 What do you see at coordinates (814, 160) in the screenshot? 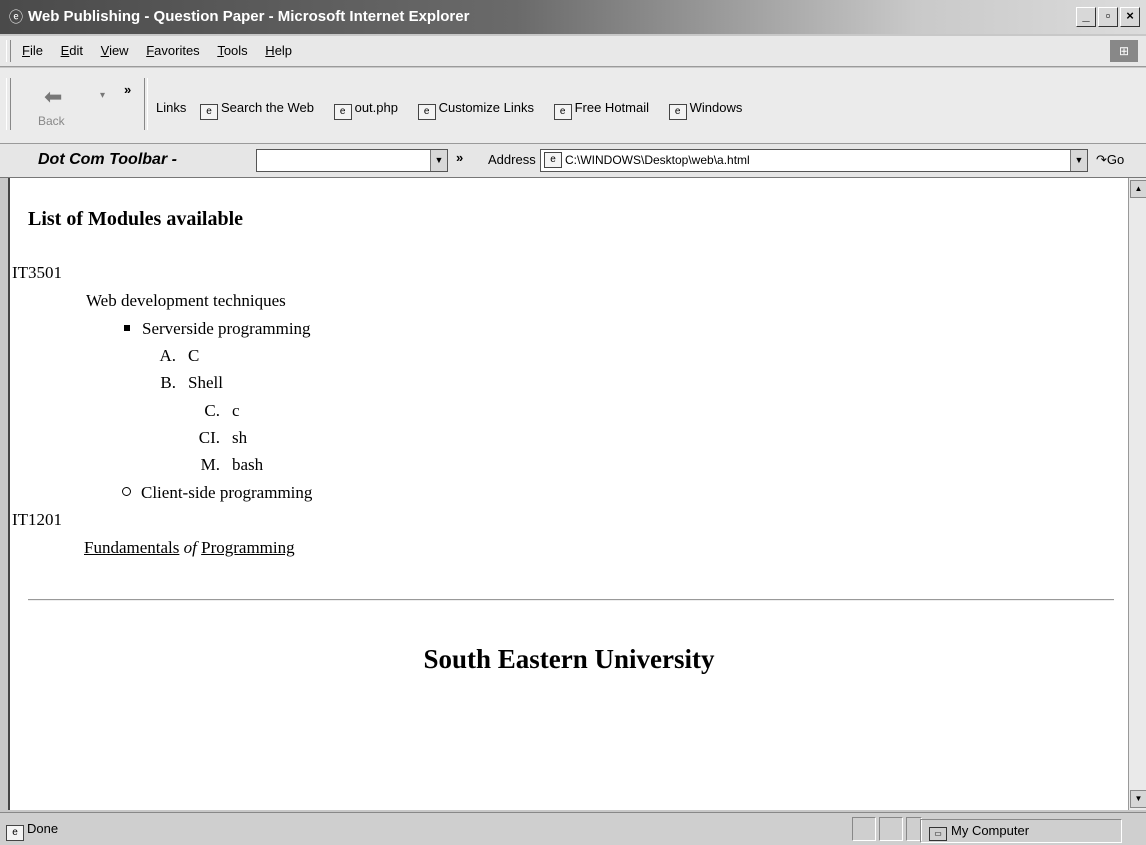
I see `address-input: e C:\WINDOWS\Desktop\web\a.html ▼` at bounding box center [814, 160].